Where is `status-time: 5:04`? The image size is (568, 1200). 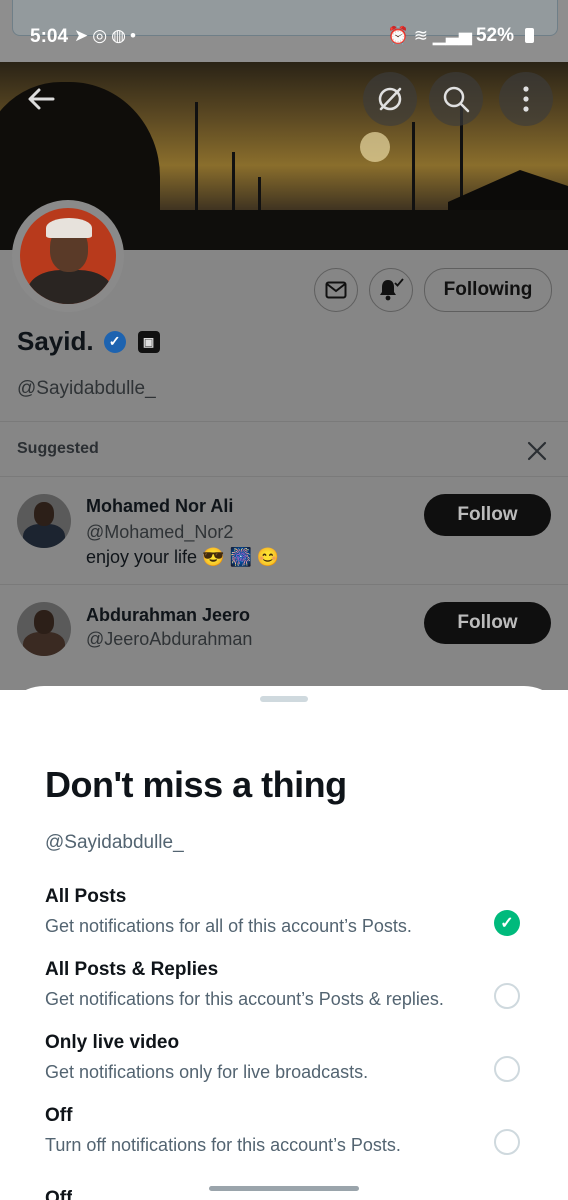 status-time: 5:04 is located at coordinates (49, 36).